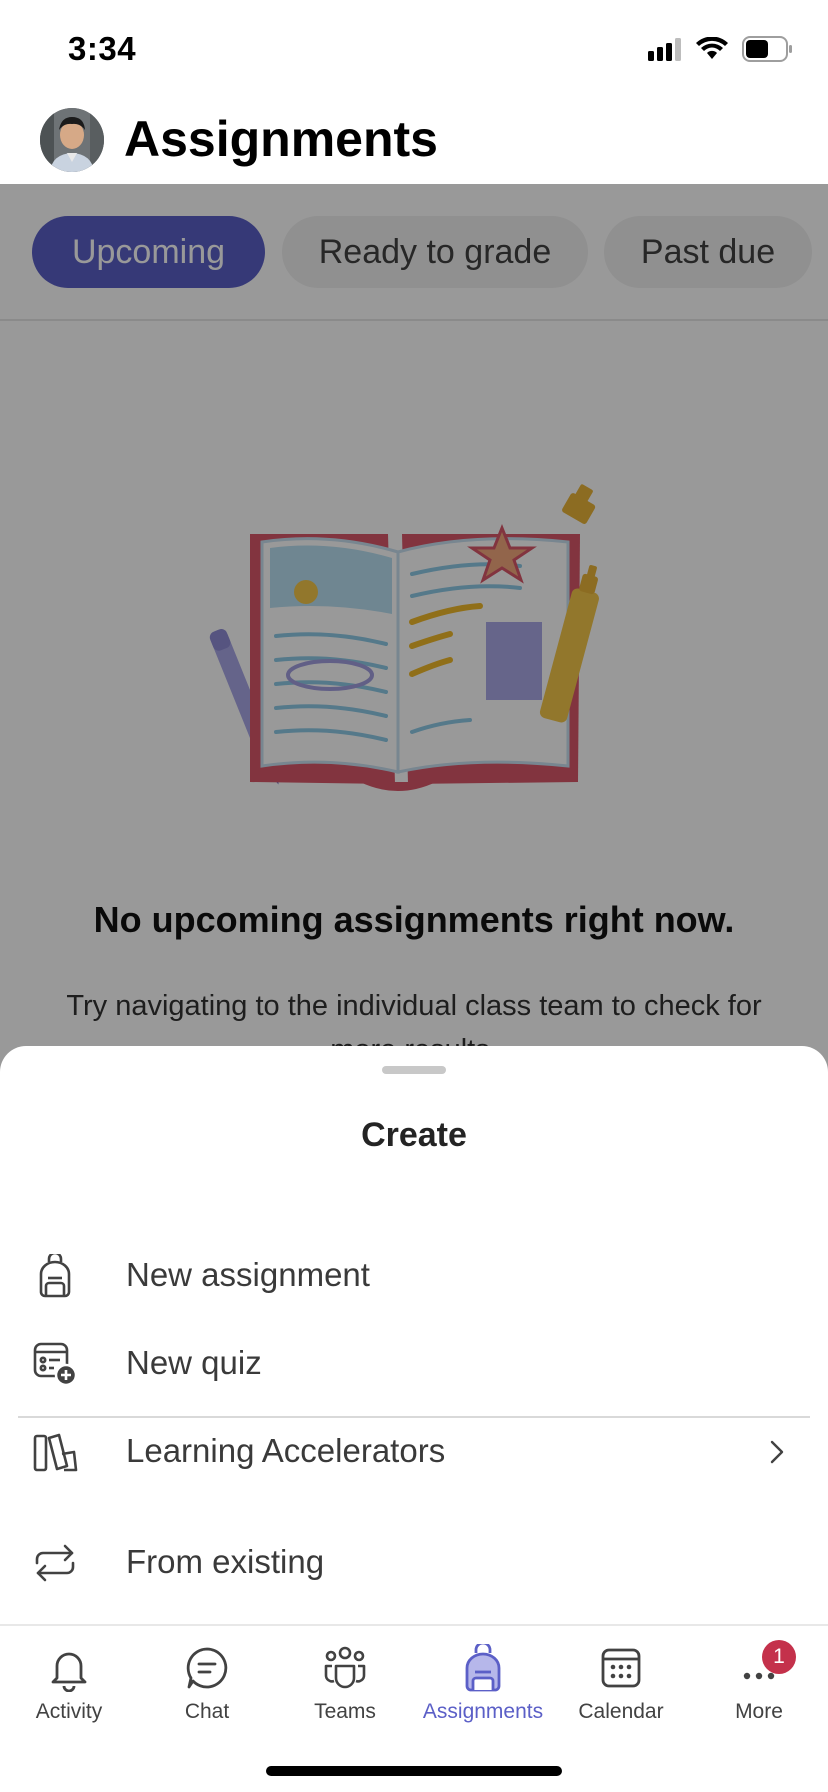 This screenshot has height=1792, width=828. Describe the element at coordinates (414, 1364) in the screenshot. I see `new-quiz-option: New quiz` at that location.